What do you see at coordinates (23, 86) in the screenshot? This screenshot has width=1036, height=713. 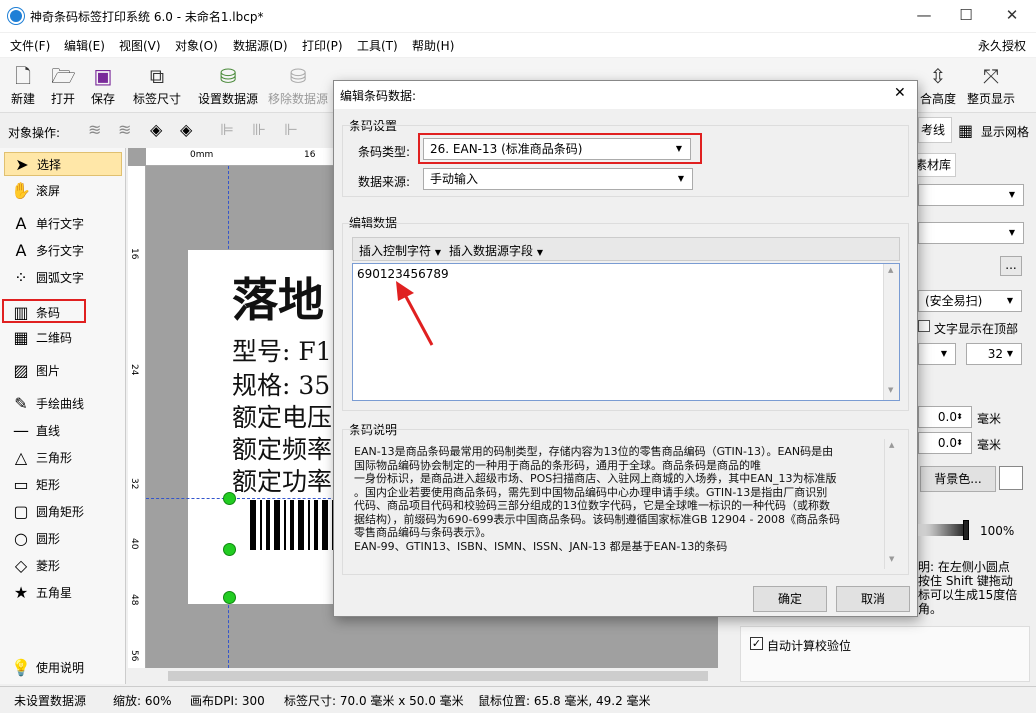 I see `new-button: 🗋 新建` at bounding box center [23, 86].